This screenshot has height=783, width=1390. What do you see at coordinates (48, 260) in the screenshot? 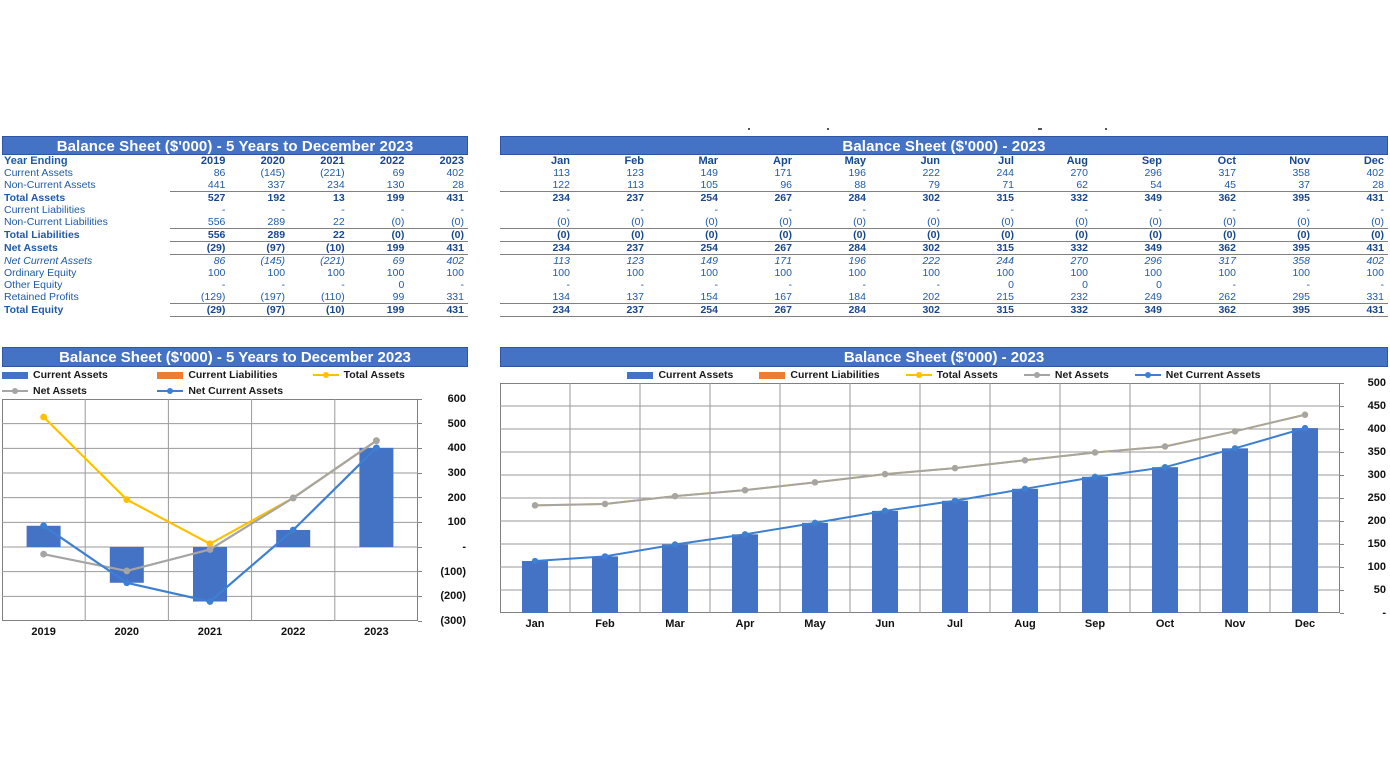
I see `annual-row-label: Net Current Assets` at bounding box center [48, 260].